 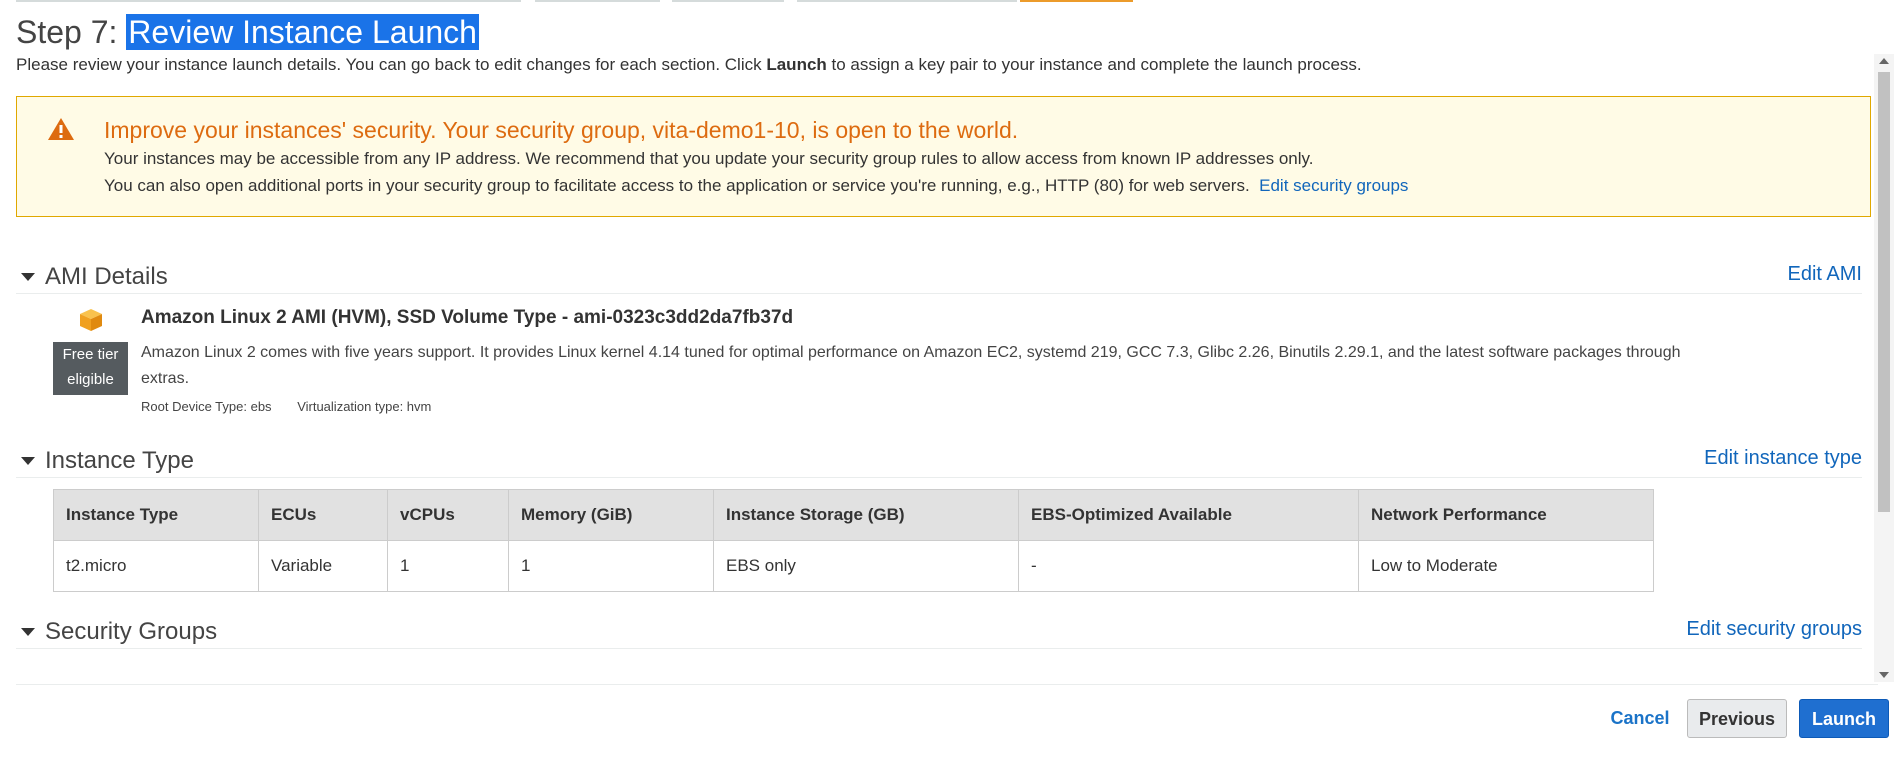 I want to click on table-cell: t2.micro, so click(x=156, y=566).